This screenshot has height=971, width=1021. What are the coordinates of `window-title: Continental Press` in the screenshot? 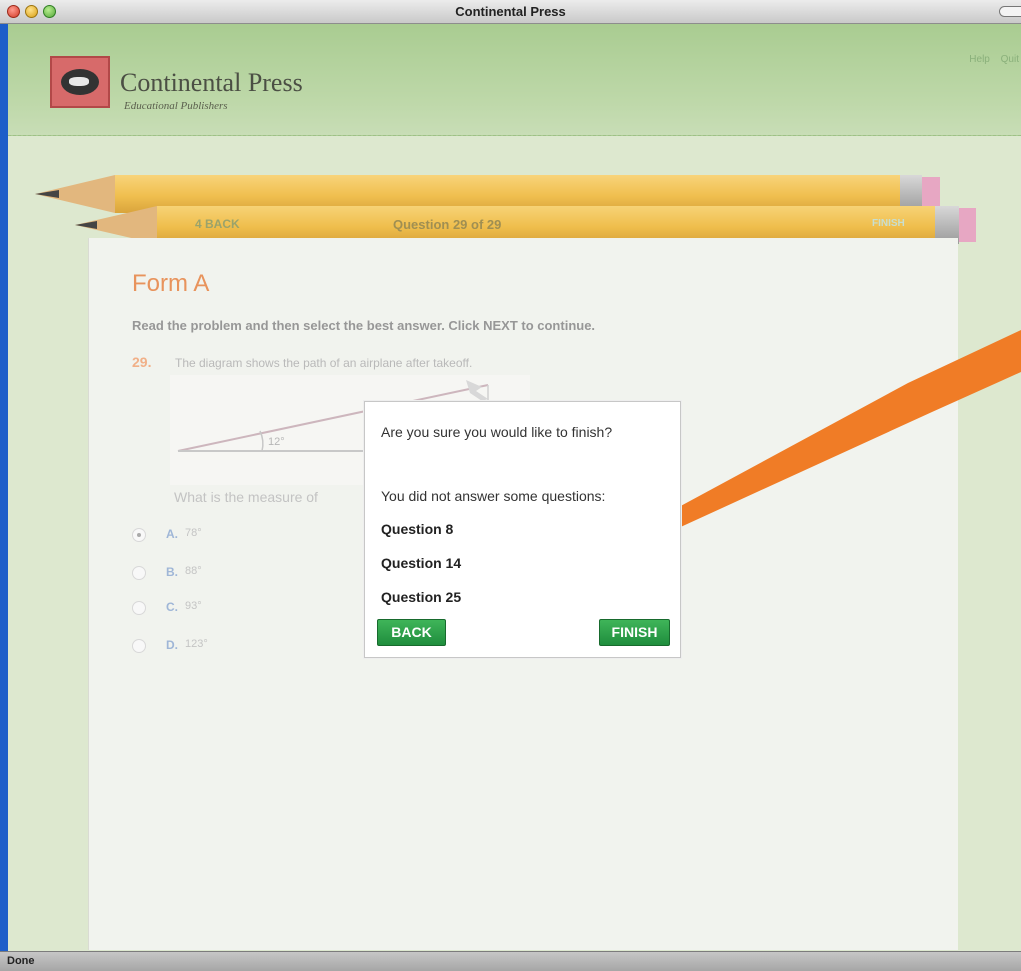 It's located at (510, 11).